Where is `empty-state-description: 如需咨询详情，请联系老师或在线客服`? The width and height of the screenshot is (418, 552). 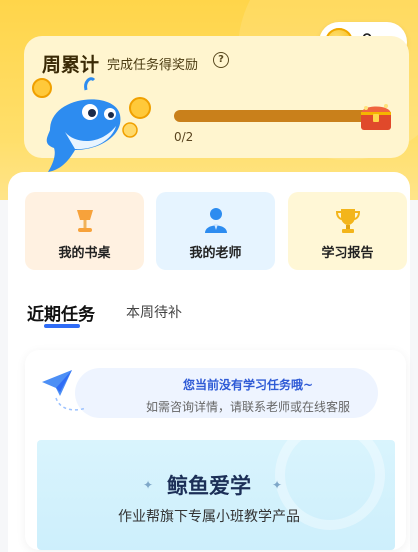
empty-state-description: 如需咨询详情，请联系老师或在线客服 is located at coordinates (247, 407).